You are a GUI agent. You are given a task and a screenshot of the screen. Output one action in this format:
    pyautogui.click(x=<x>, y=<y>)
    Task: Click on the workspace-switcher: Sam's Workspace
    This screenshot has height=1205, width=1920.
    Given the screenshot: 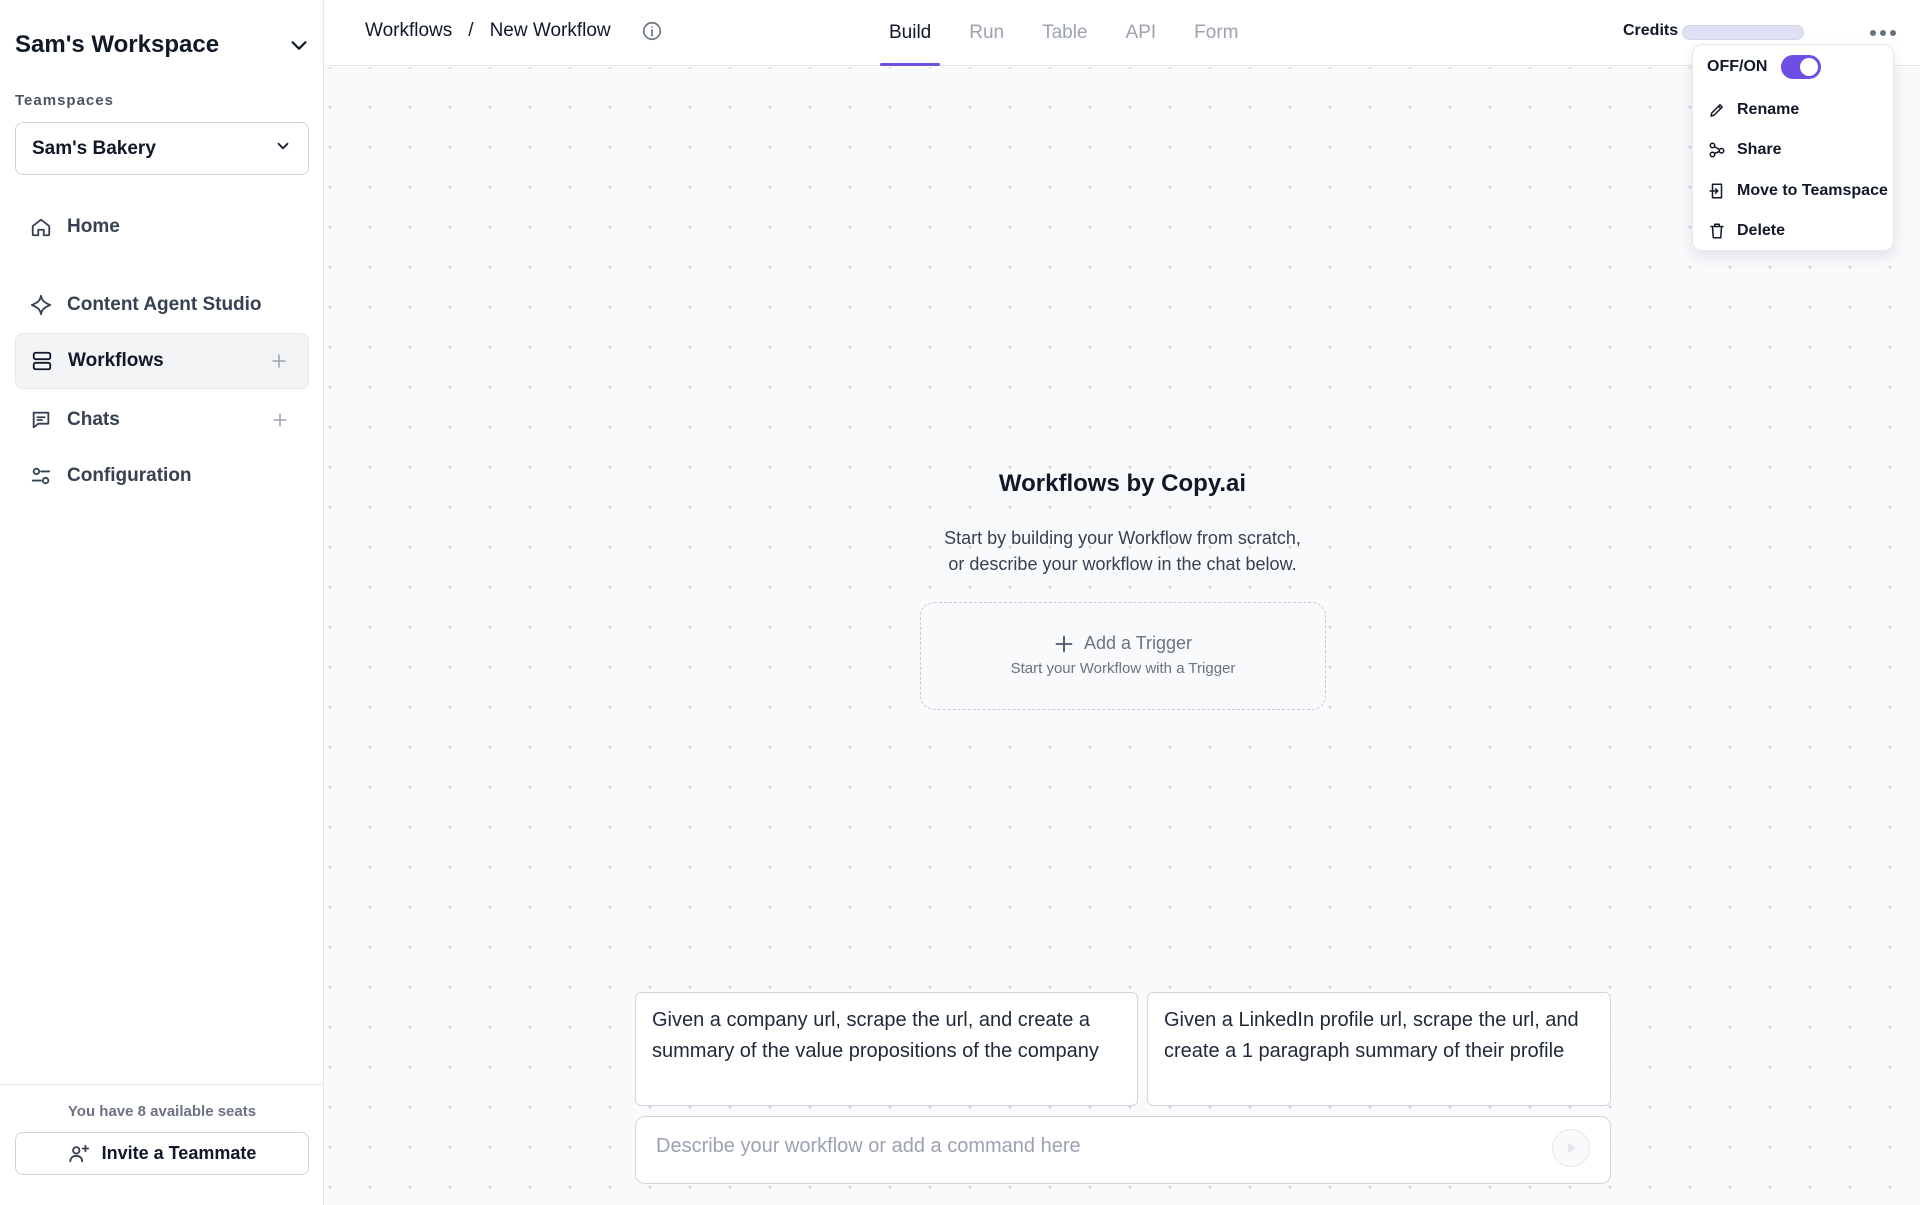 What is the action you would take?
    pyautogui.click(x=162, y=45)
    